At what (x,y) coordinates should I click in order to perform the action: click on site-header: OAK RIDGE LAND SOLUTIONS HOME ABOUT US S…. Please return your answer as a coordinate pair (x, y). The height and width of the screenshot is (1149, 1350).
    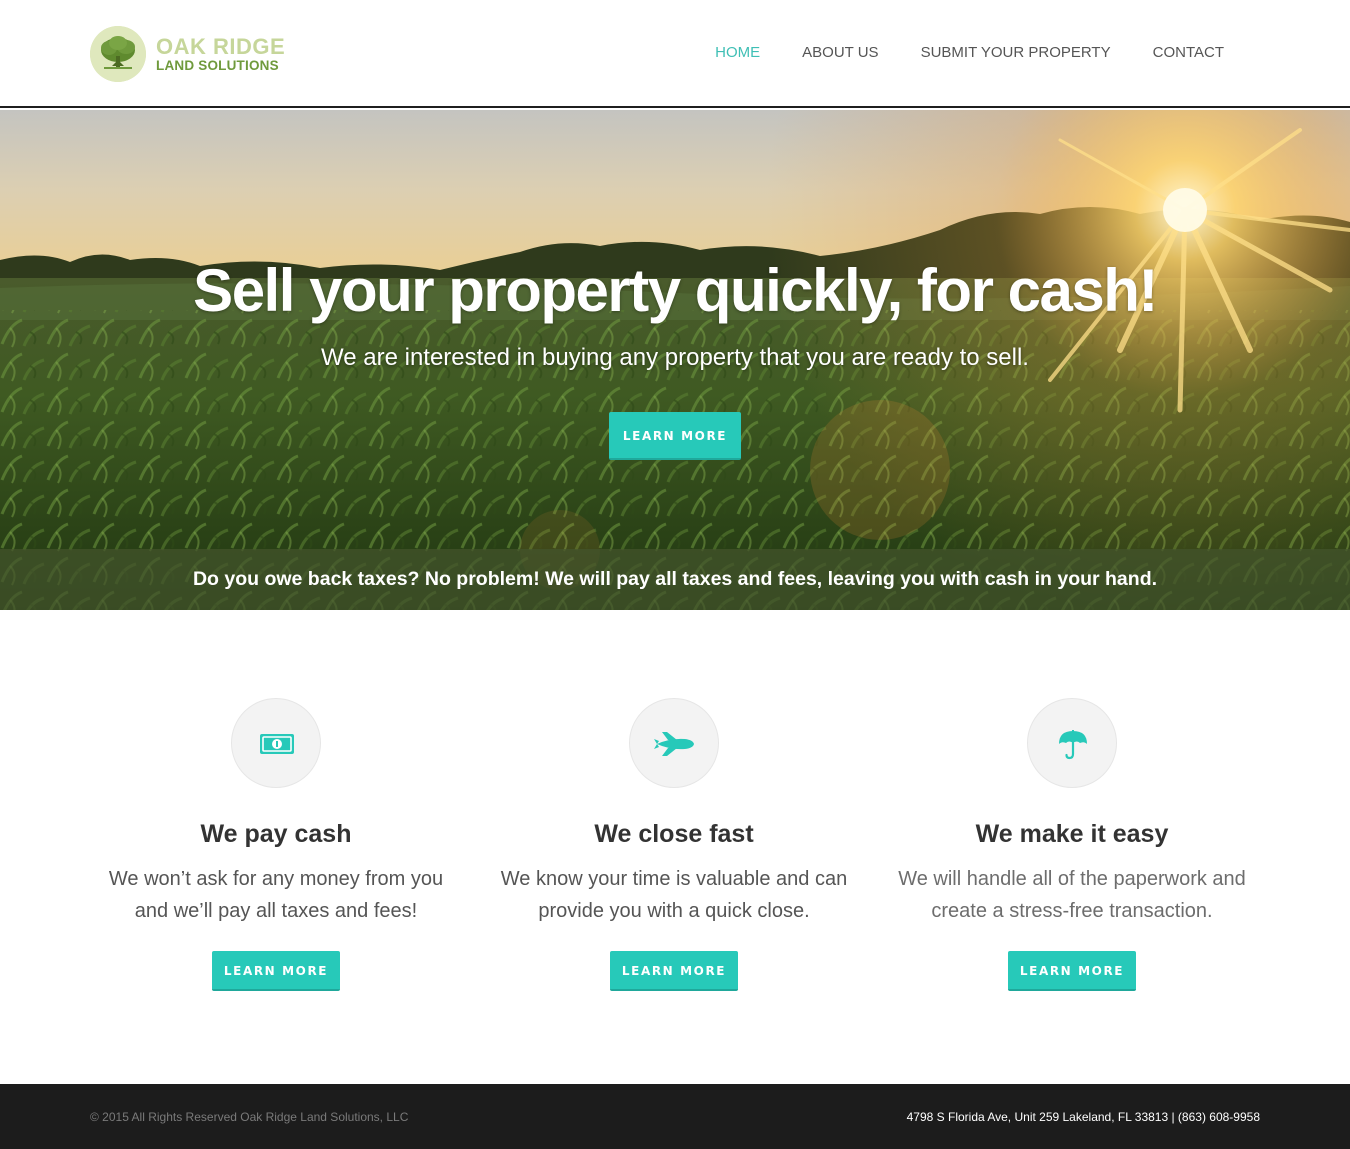
    Looking at the image, I should click on (675, 54).